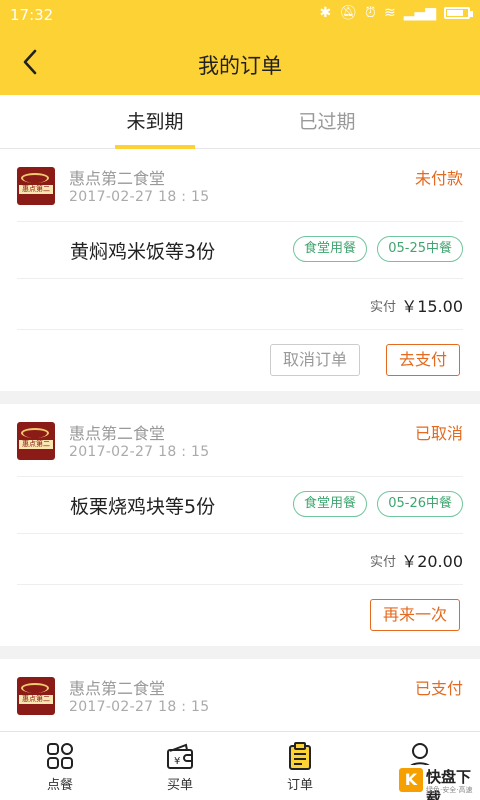 The width and height of the screenshot is (480, 800). Describe the element at coordinates (314, 360) in the screenshot. I see `cancel-order-button: 取消订单` at that location.